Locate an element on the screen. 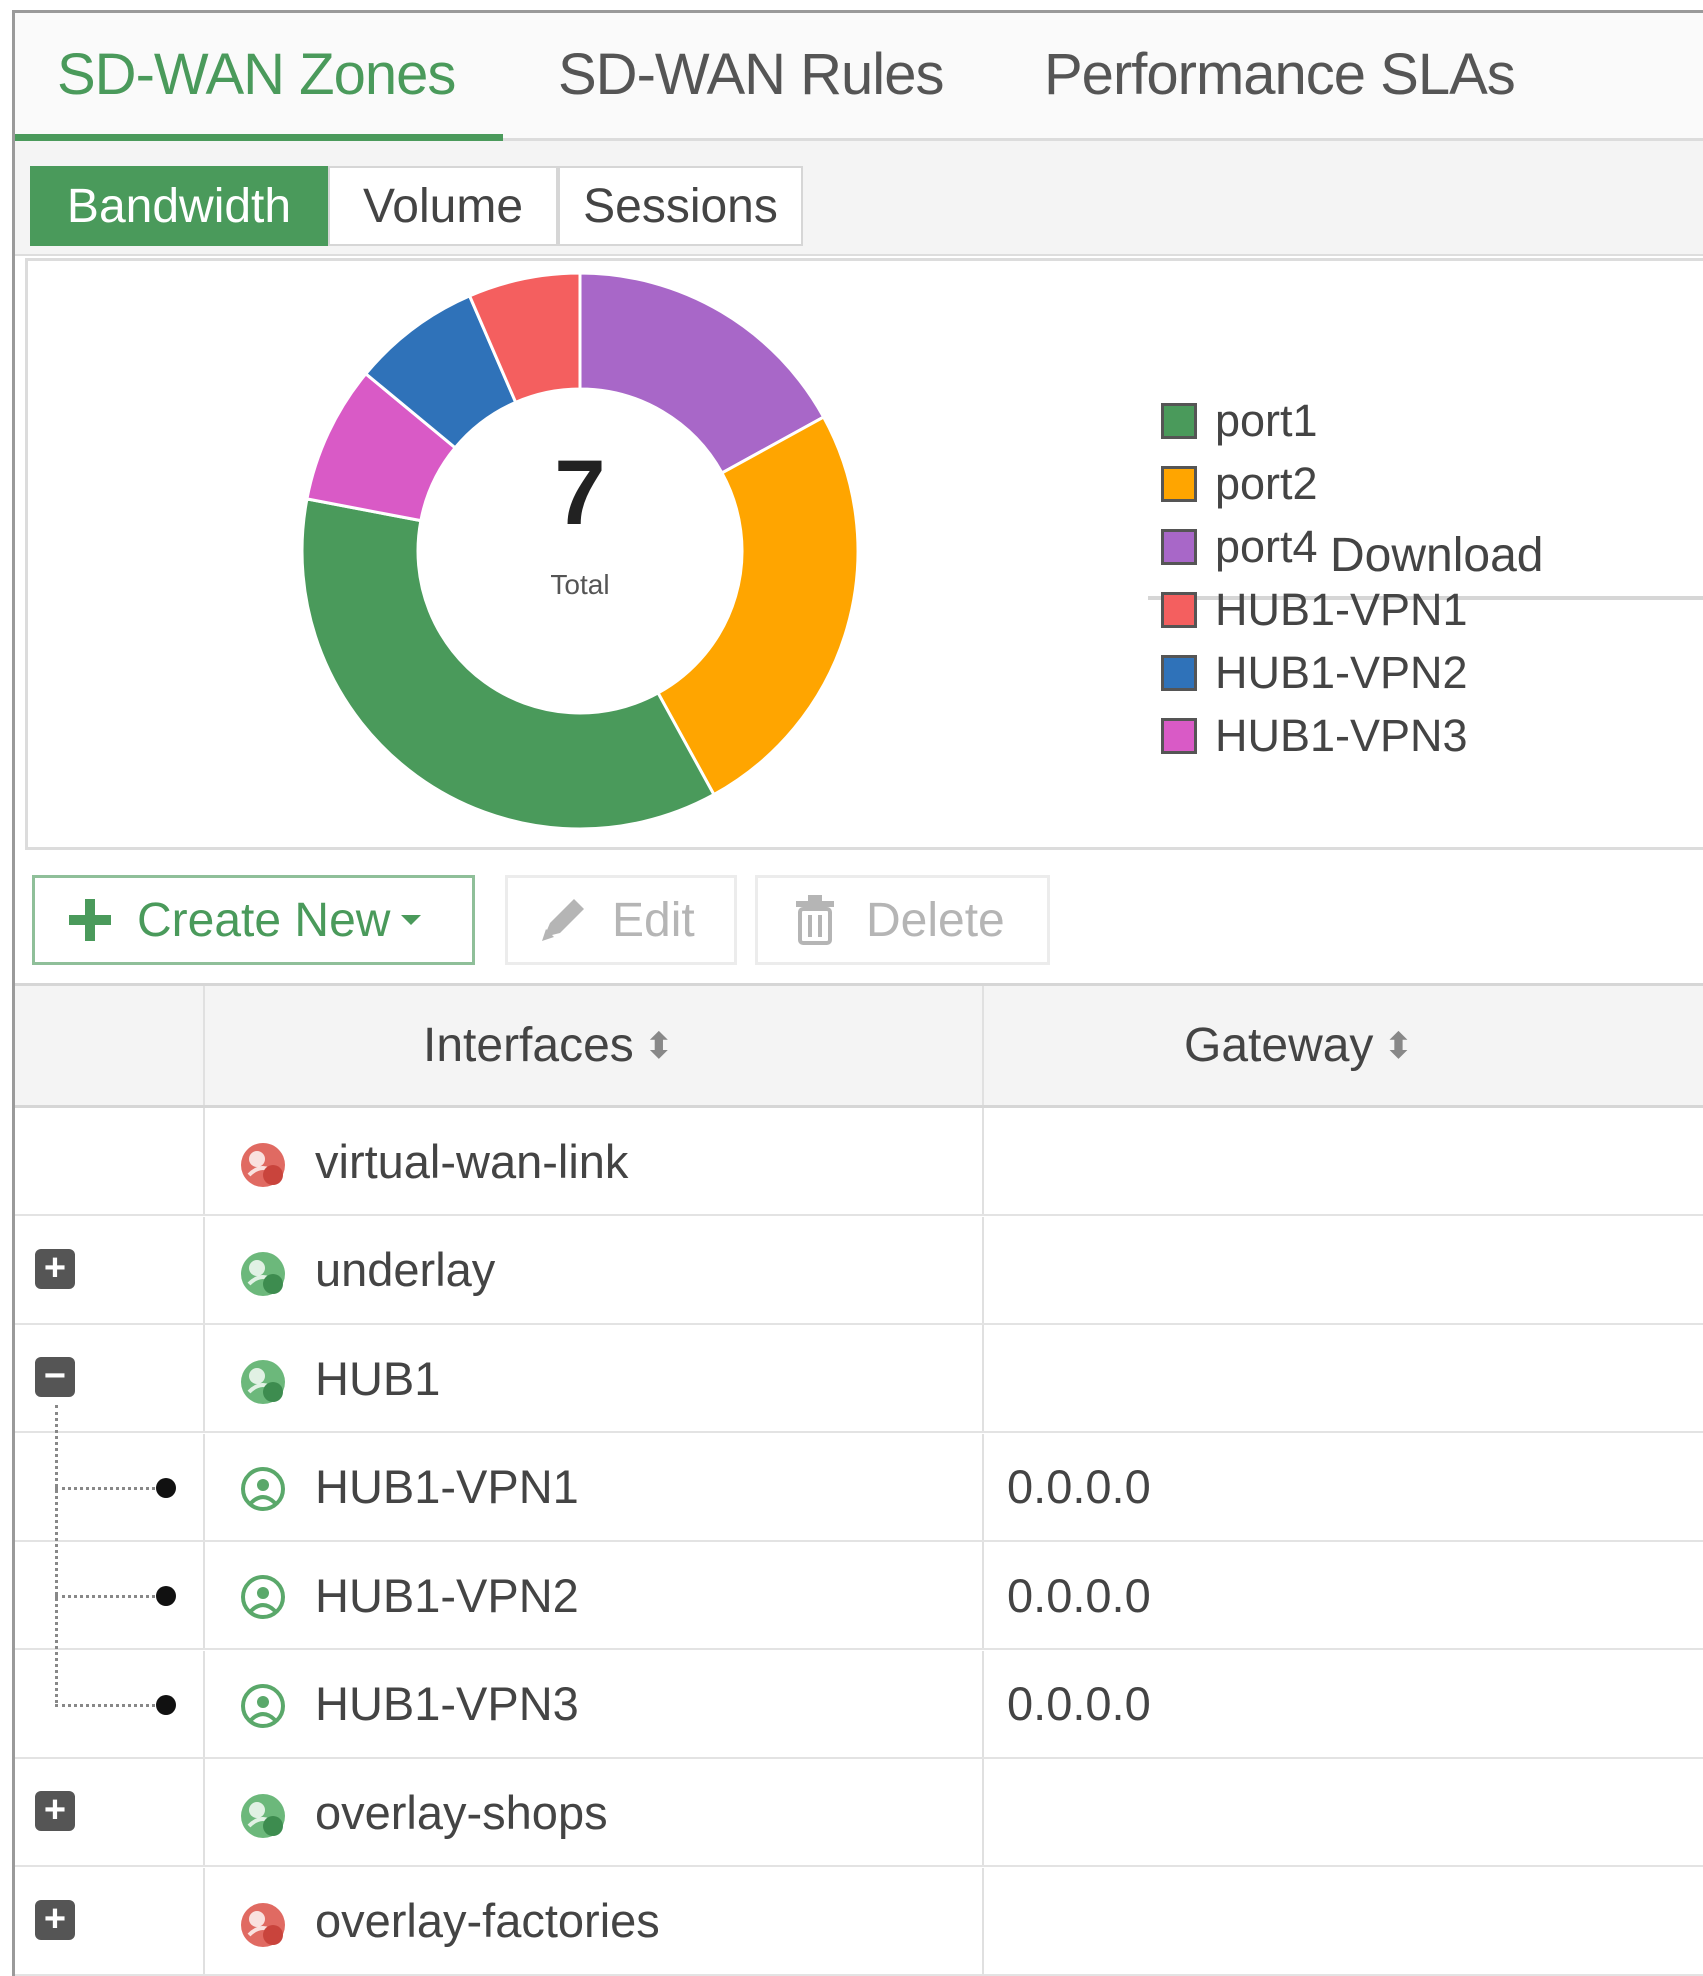 The width and height of the screenshot is (1703, 1976). table-row: + overlay-factories is located at coordinates (859, 1921).